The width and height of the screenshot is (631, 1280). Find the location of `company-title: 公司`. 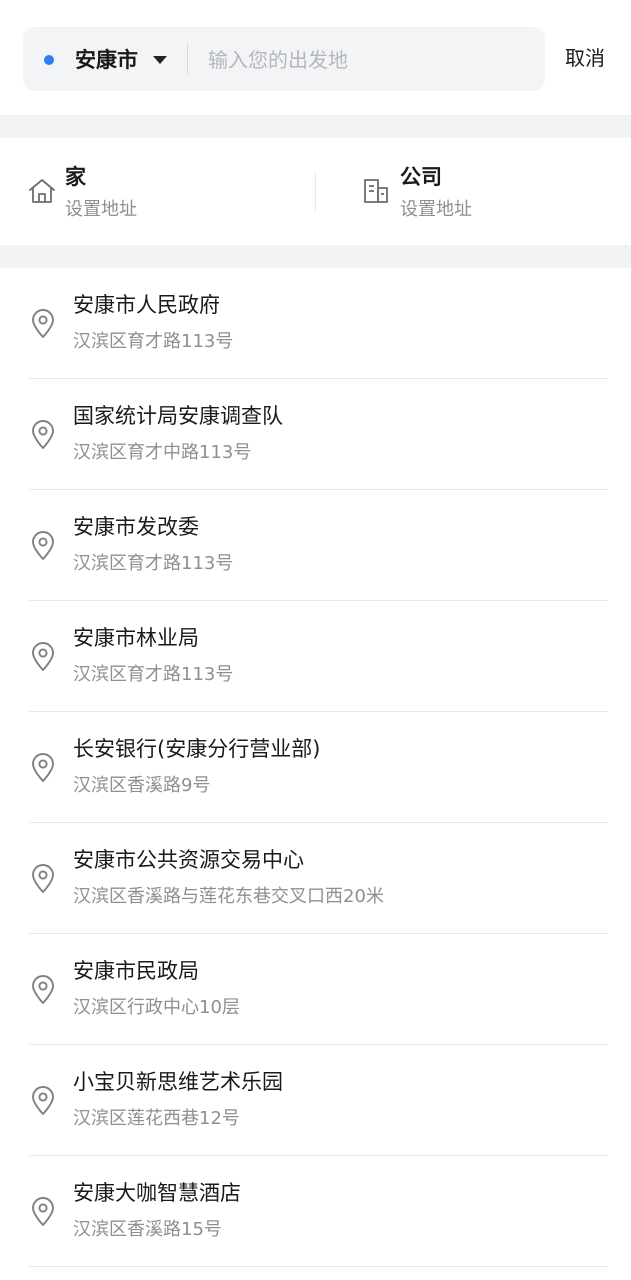

company-title: 公司 is located at coordinates (421, 177).